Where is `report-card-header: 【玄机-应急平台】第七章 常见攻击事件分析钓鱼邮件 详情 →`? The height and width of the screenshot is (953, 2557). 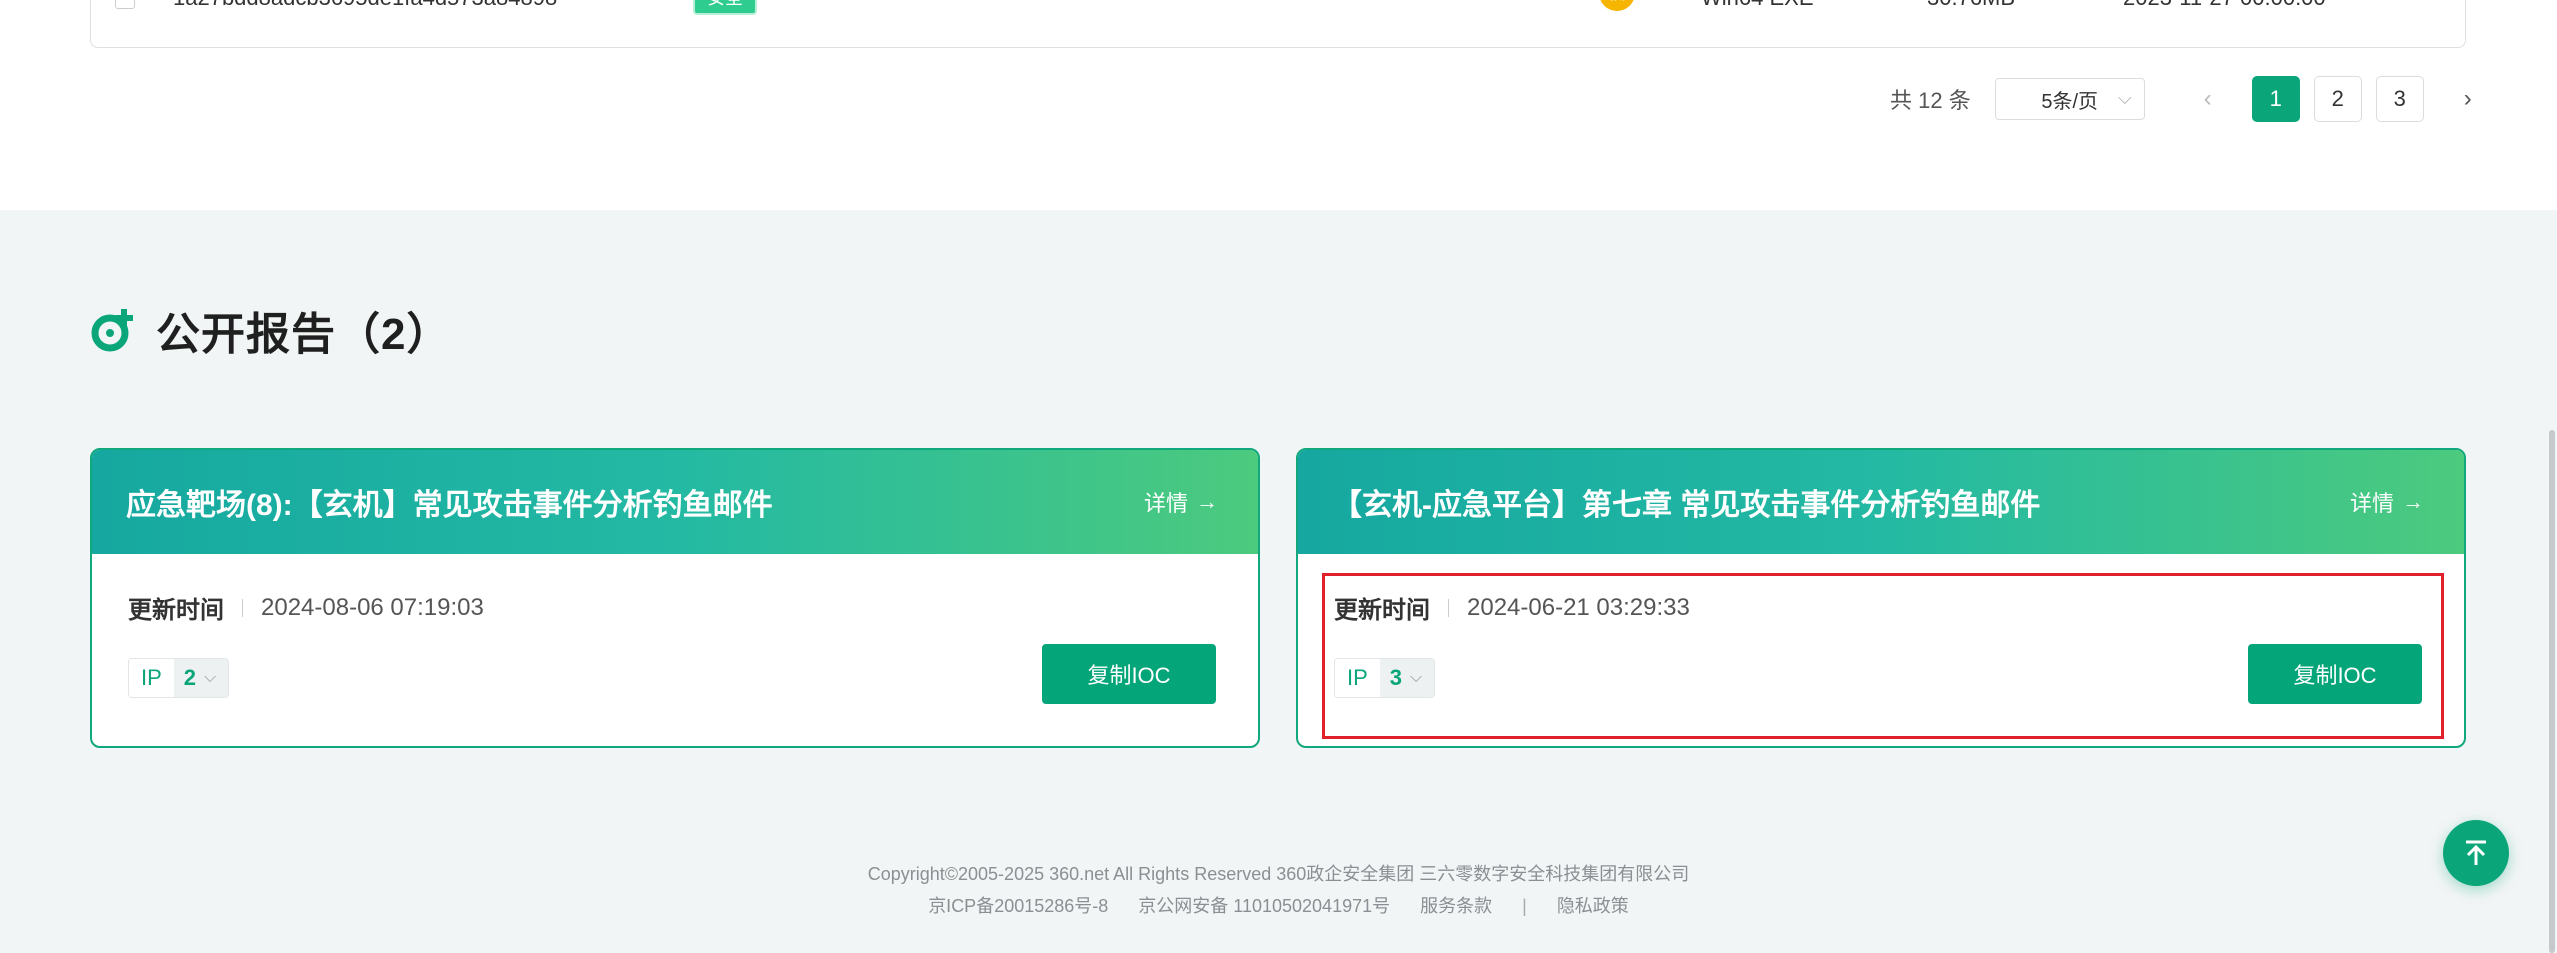 report-card-header: 【玄机-应急平台】第七章 常见攻击事件分析钓鱼邮件 详情 → is located at coordinates (1881, 502).